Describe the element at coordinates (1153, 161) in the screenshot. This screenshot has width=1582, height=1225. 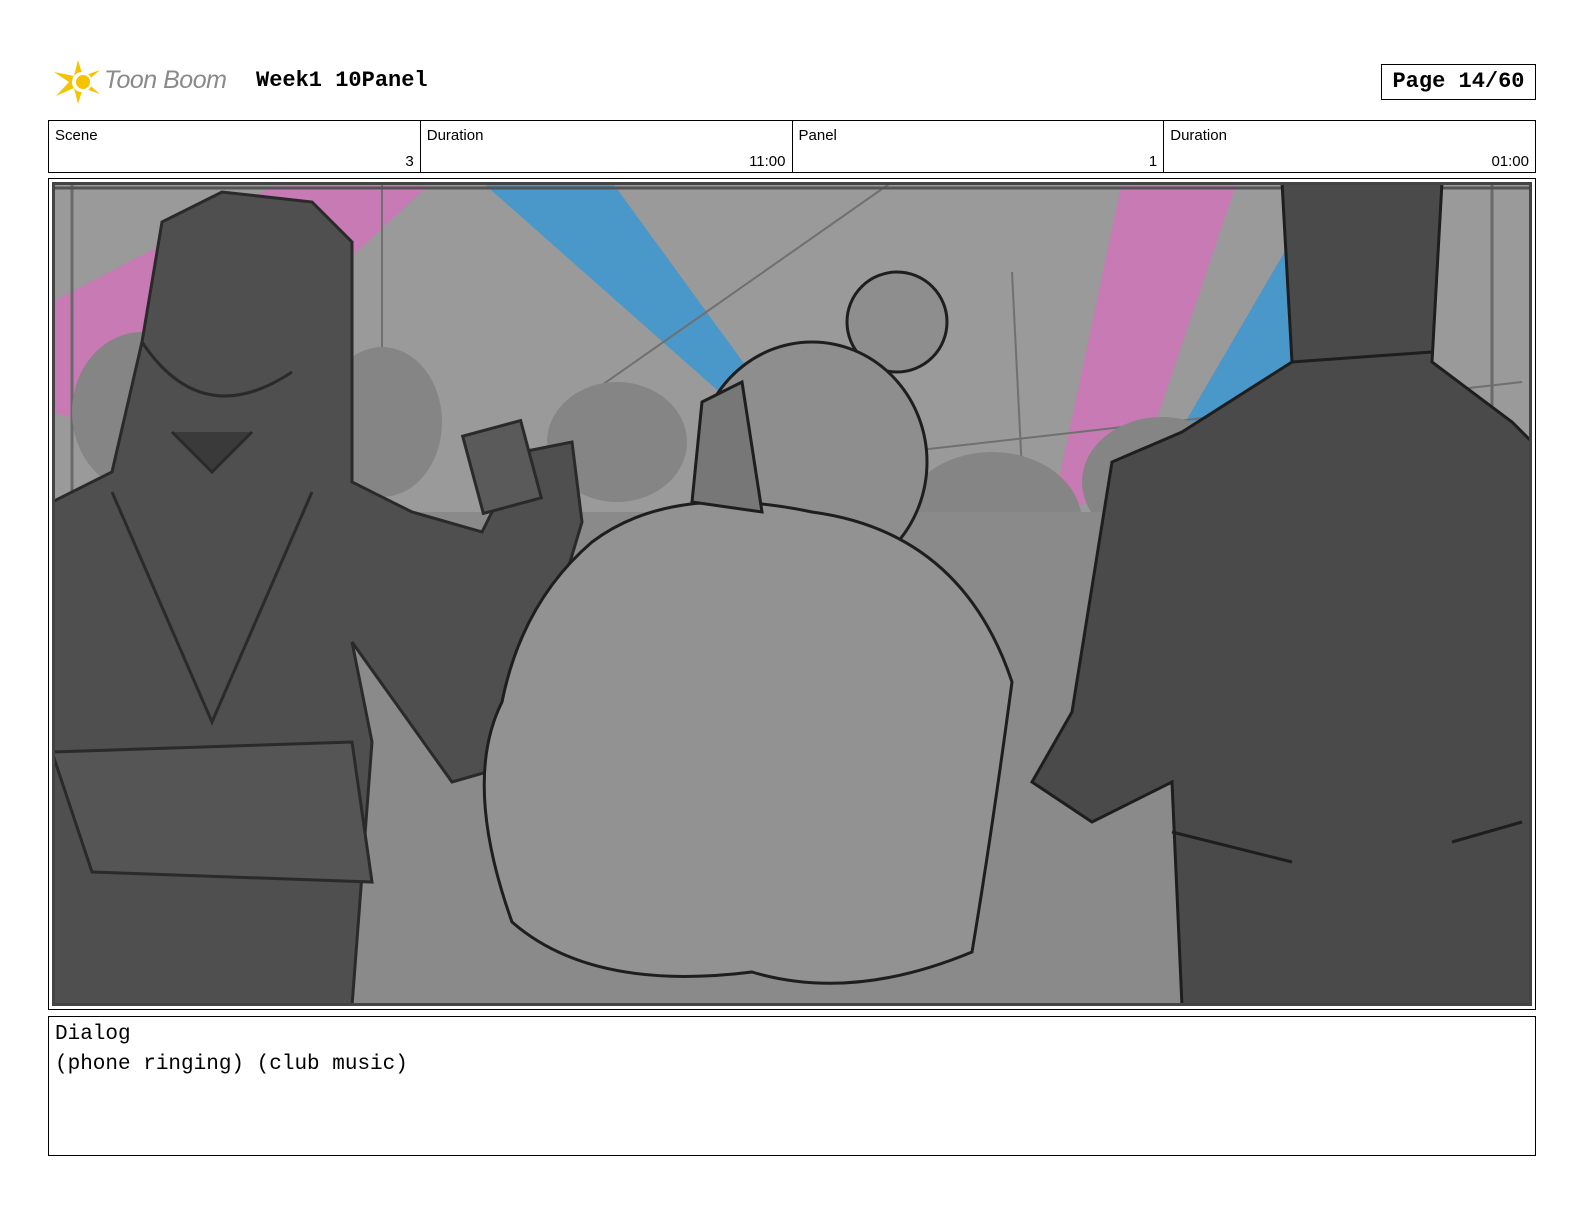
I see `panel-value: 1` at that location.